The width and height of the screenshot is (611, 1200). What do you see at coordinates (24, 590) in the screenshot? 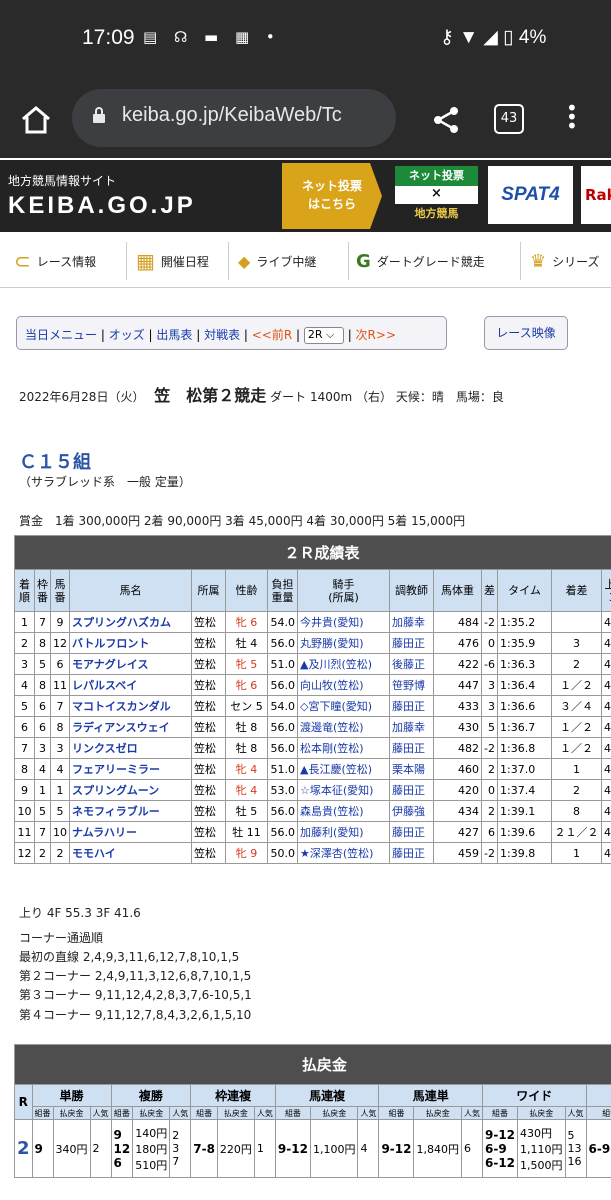
I see `results-col-header: 着順` at bounding box center [24, 590].